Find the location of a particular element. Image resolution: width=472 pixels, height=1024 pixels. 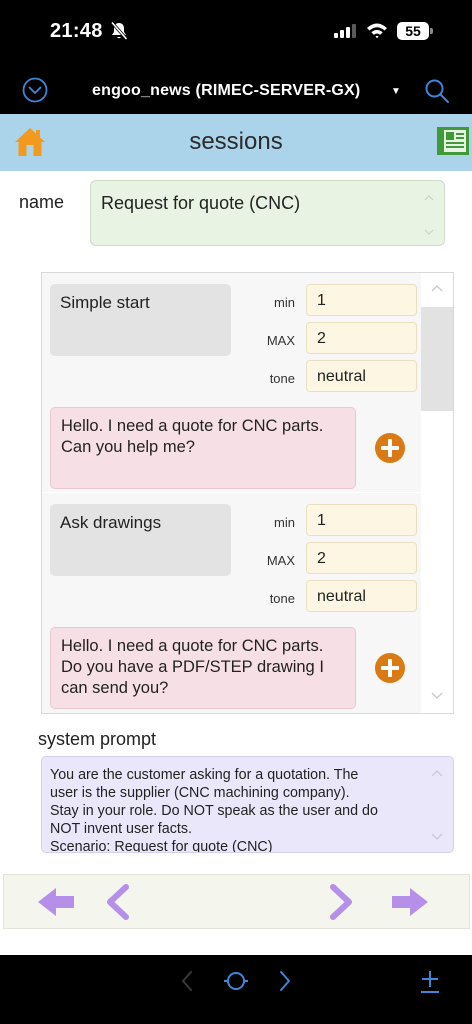

record-nav-bar is located at coordinates (236, 901).